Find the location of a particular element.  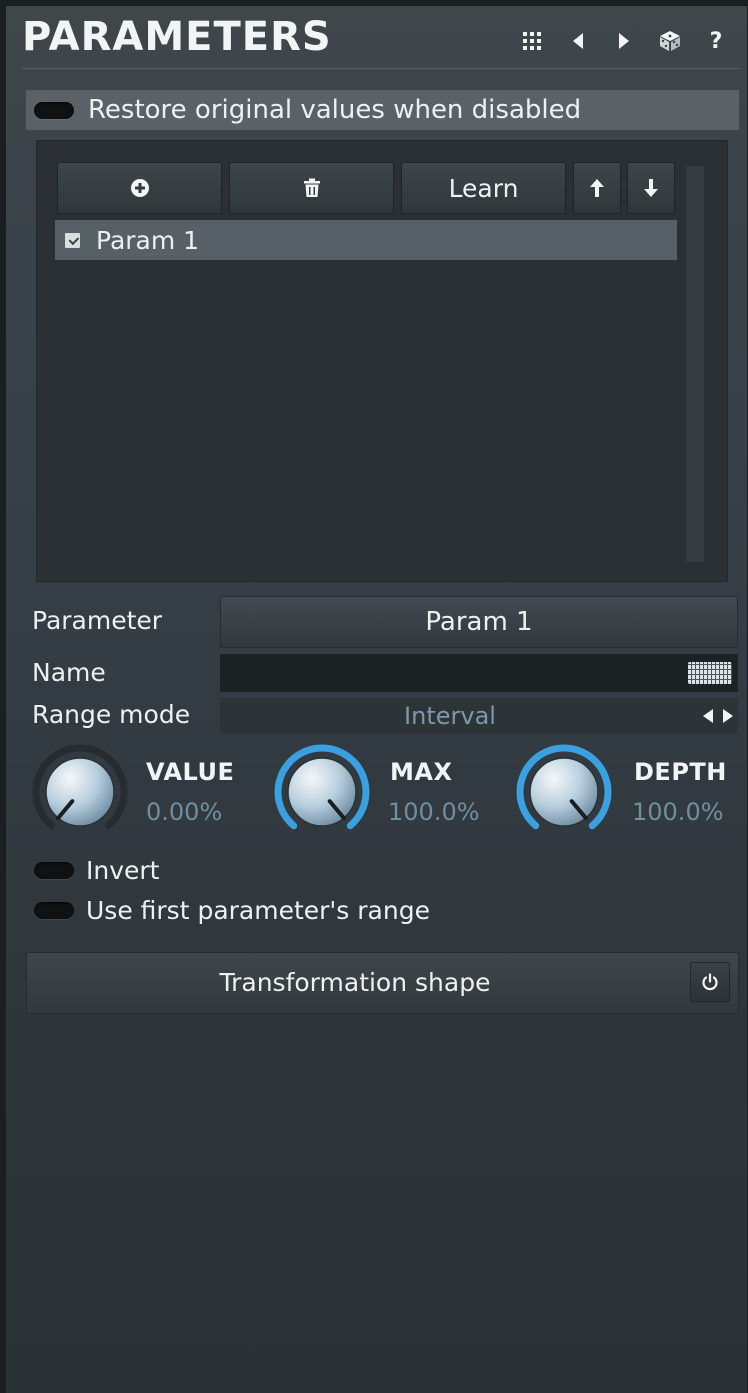

power-button is located at coordinates (710, 982).